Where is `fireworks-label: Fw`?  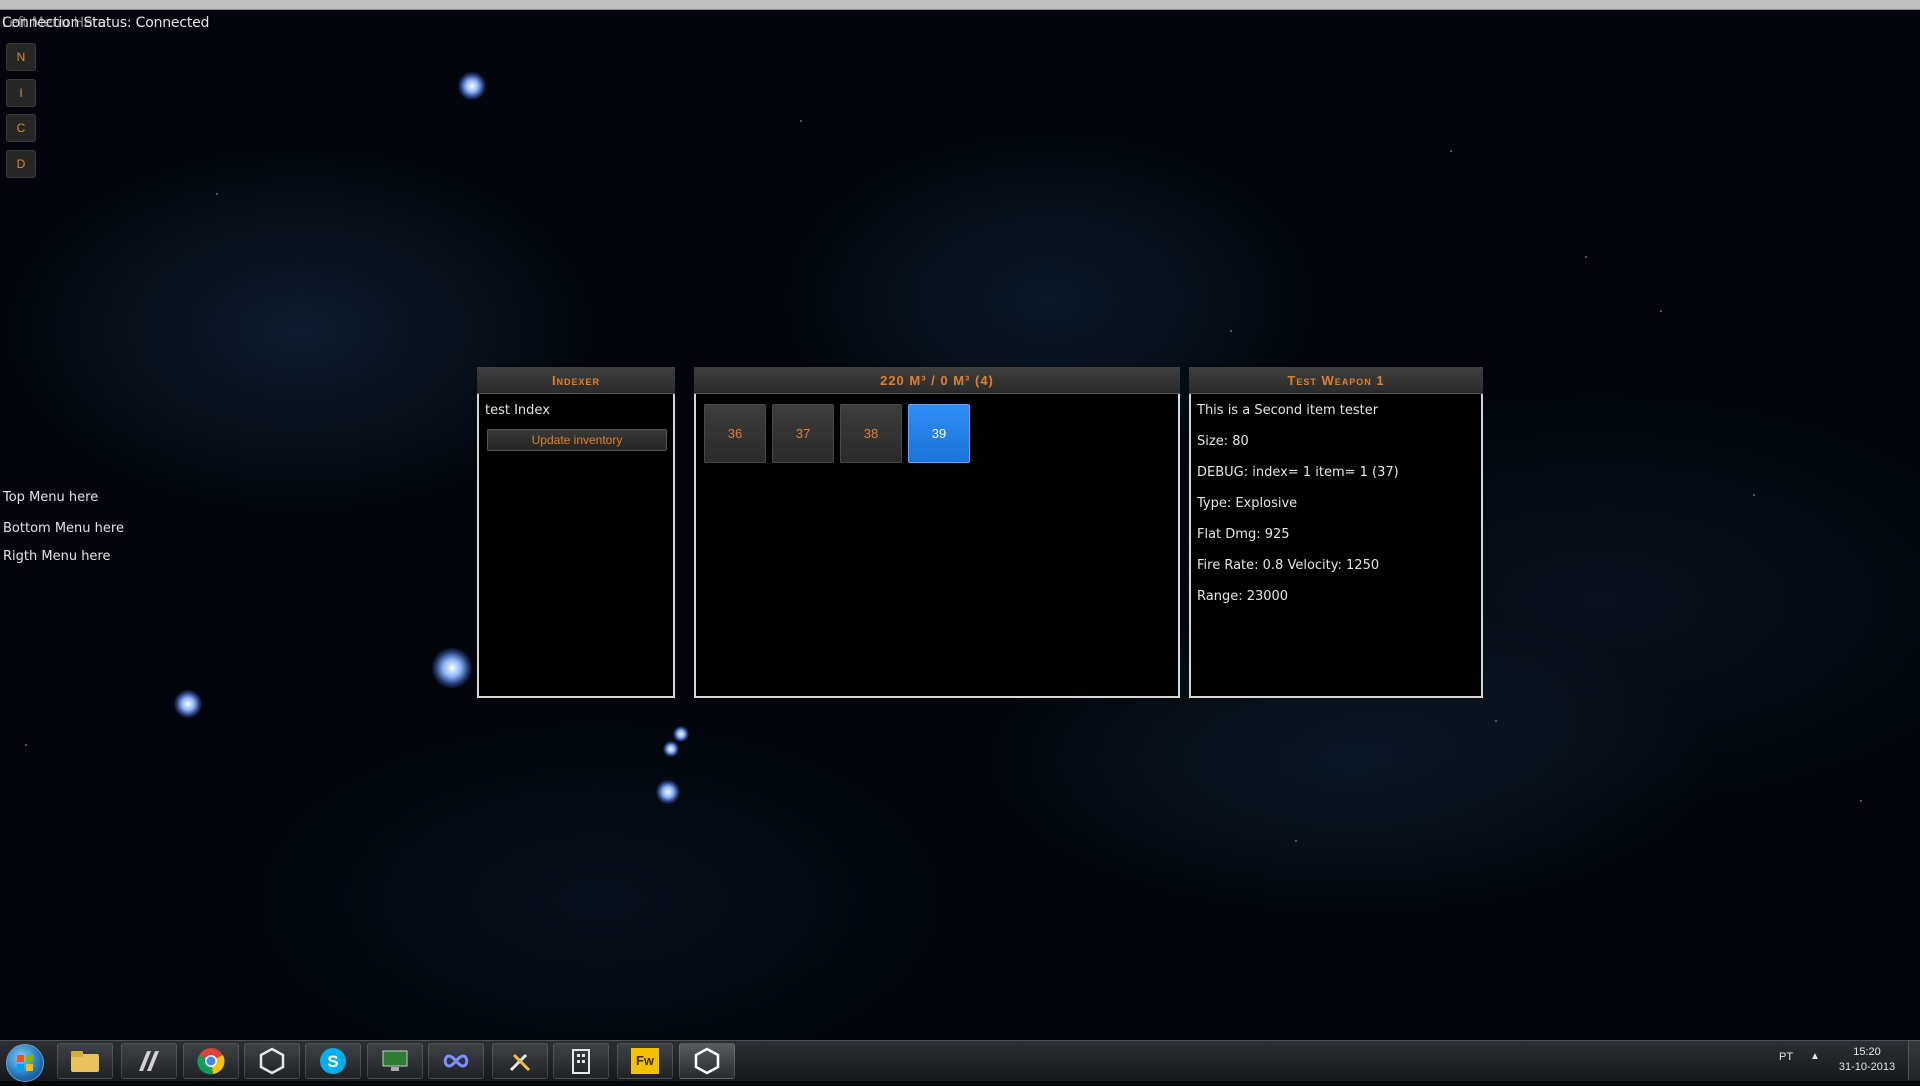
fireworks-label: Fw is located at coordinates (645, 1061).